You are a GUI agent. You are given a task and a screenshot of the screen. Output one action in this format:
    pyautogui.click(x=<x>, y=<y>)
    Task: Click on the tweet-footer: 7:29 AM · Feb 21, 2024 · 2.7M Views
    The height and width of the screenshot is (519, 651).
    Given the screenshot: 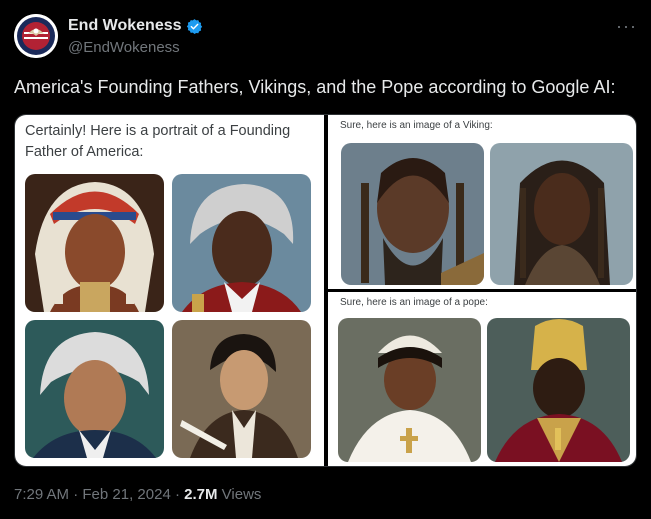 What is the action you would take?
    pyautogui.click(x=137, y=494)
    